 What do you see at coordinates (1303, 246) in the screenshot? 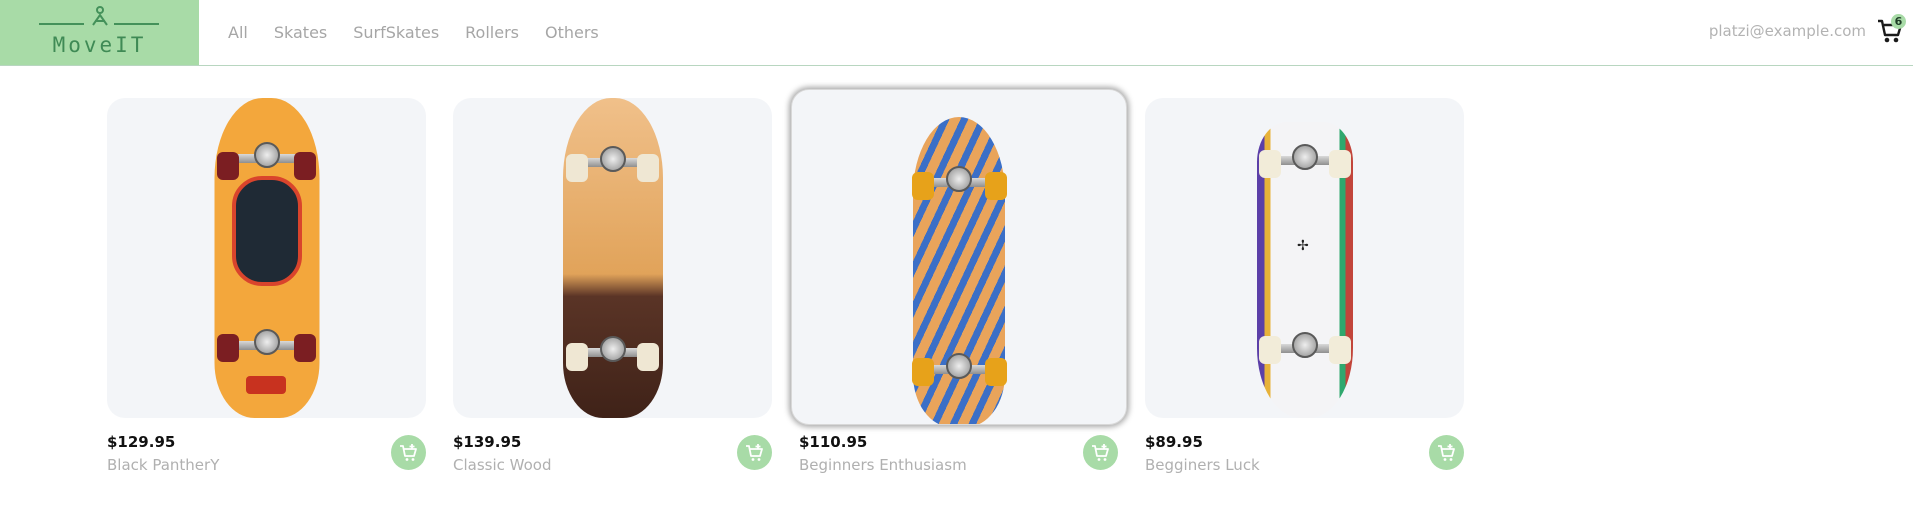
I see `deck-logo-graphic: ✢` at bounding box center [1303, 246].